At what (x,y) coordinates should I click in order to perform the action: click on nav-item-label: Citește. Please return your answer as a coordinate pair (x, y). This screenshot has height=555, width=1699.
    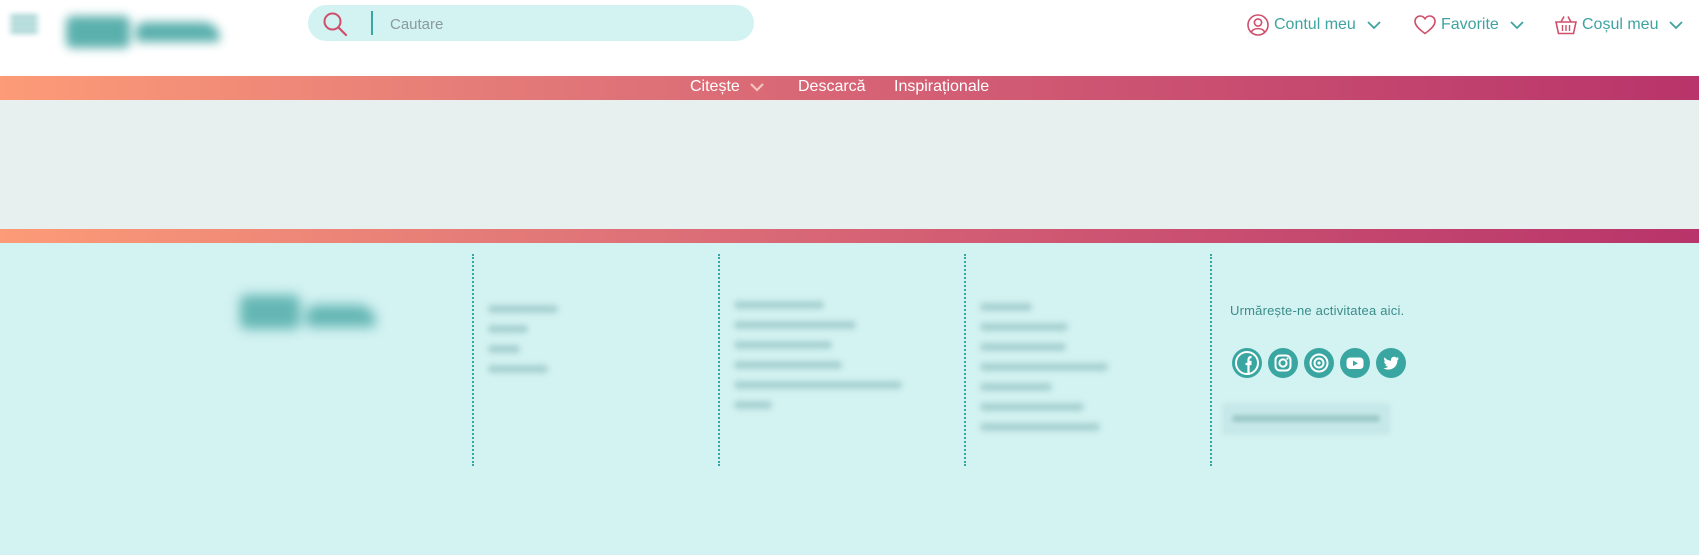
    Looking at the image, I should click on (715, 86).